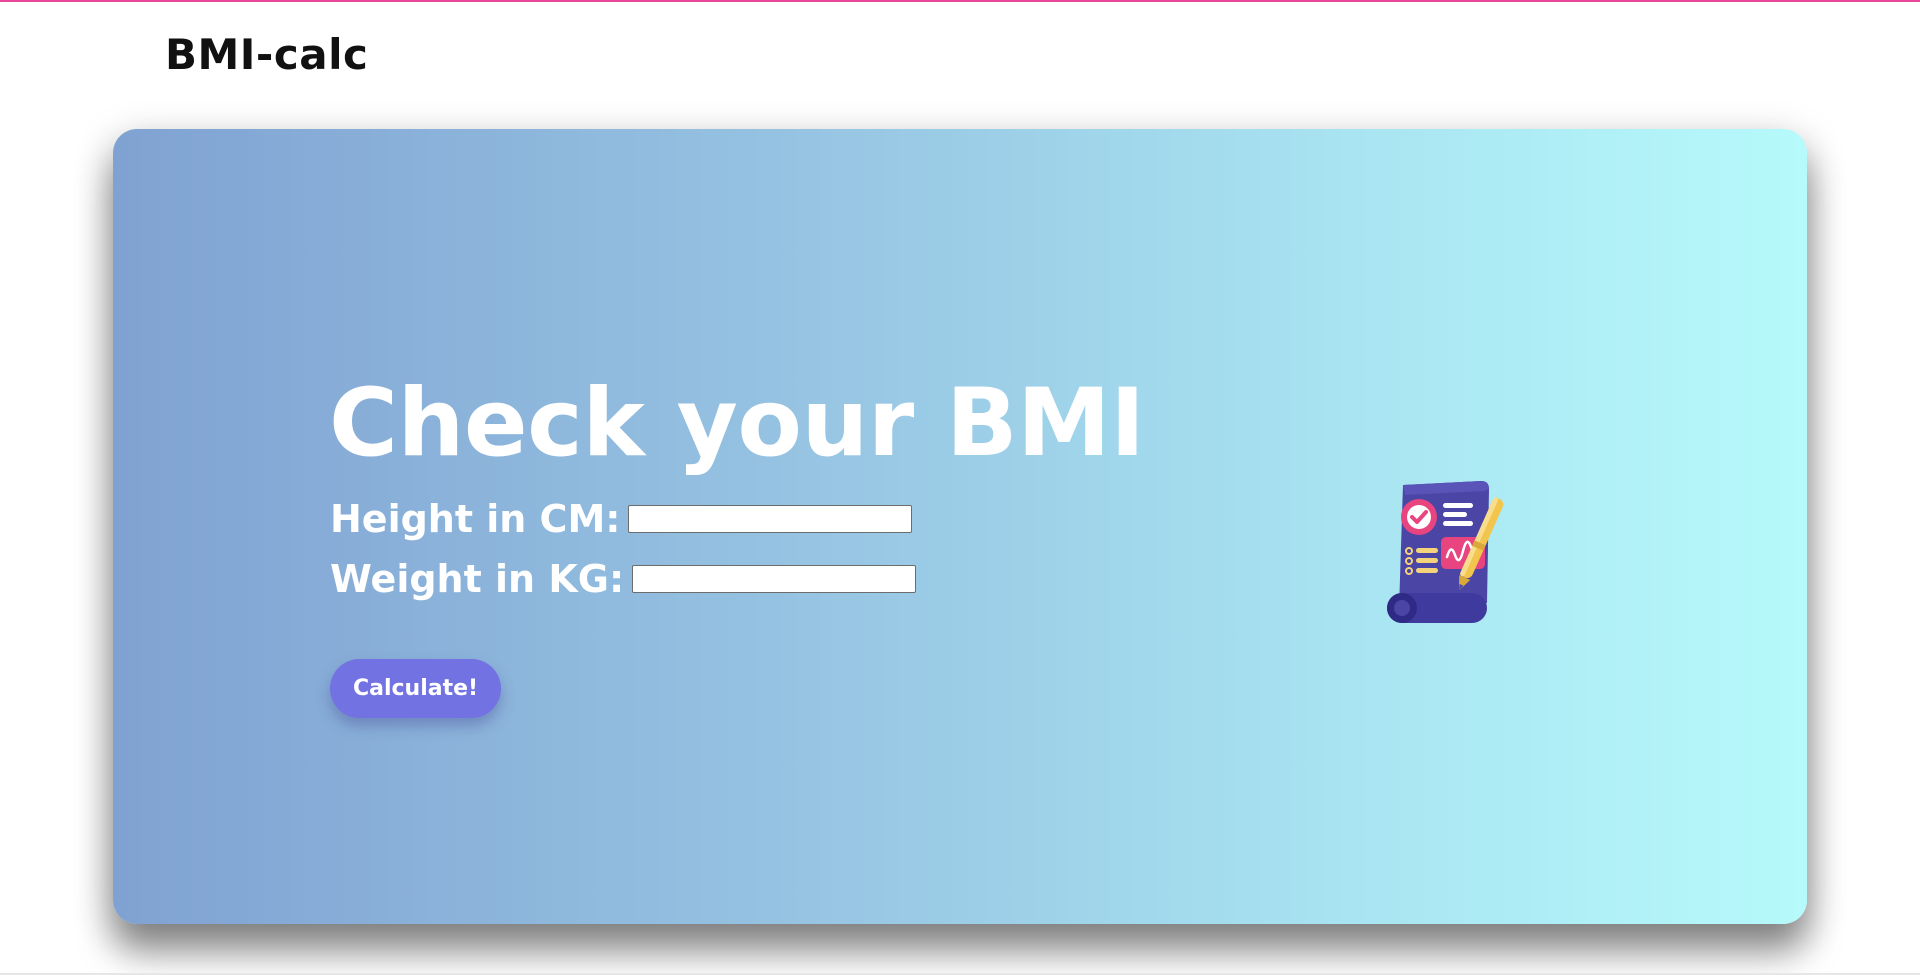 The width and height of the screenshot is (1920, 975). I want to click on weight-label: Weight in KG:, so click(477, 579).